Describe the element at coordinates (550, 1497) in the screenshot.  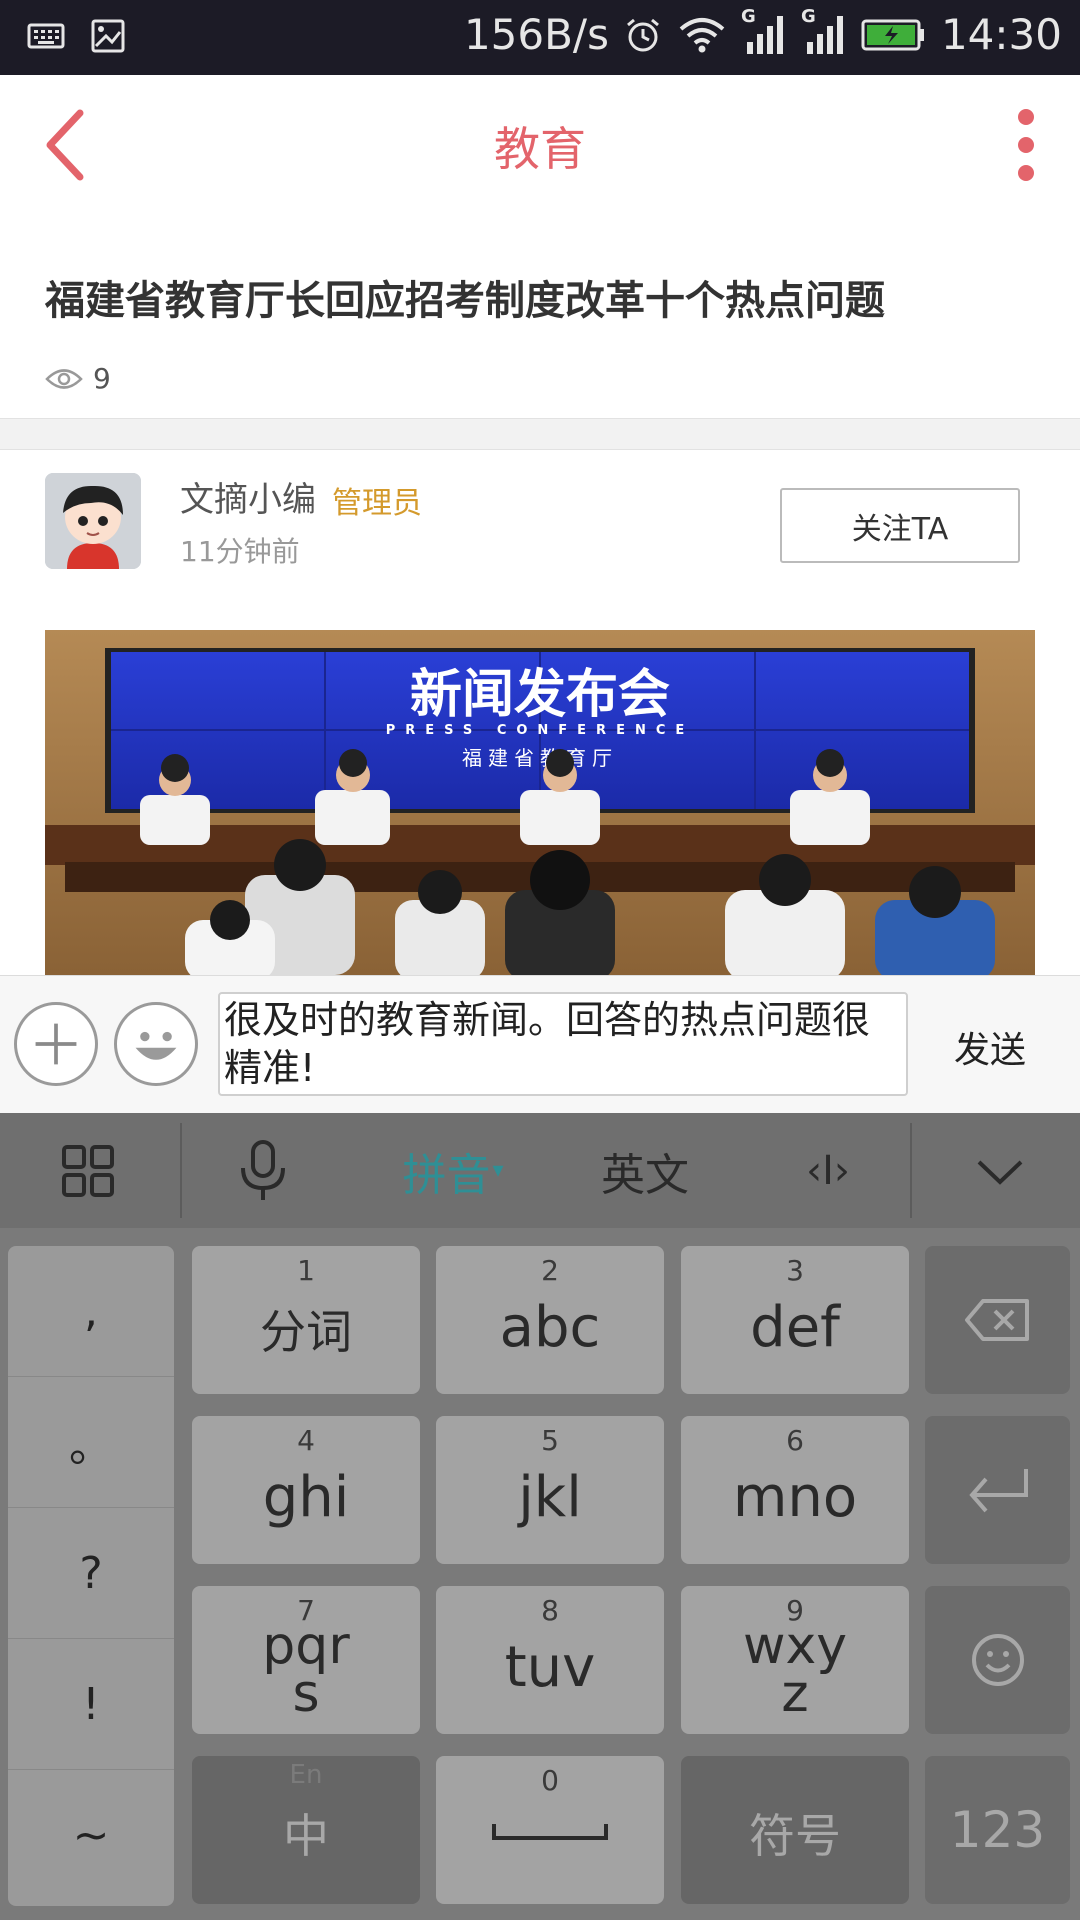
I see `key-label: jkl` at that location.